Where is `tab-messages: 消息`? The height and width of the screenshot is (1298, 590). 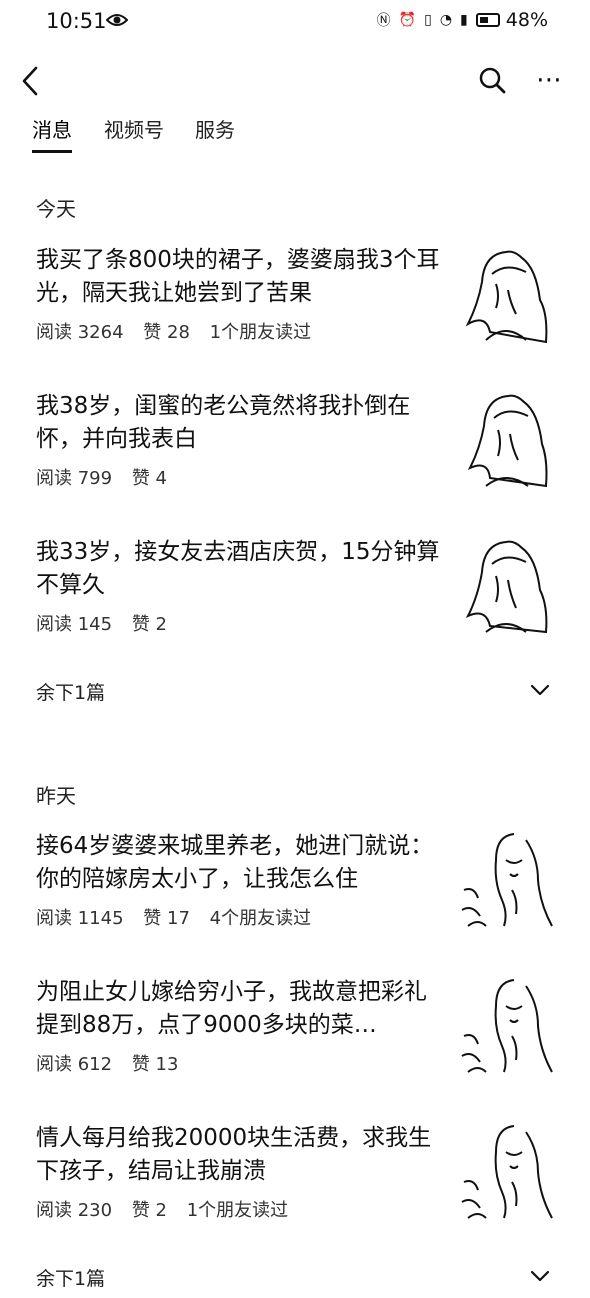 tab-messages: 消息 is located at coordinates (52, 133).